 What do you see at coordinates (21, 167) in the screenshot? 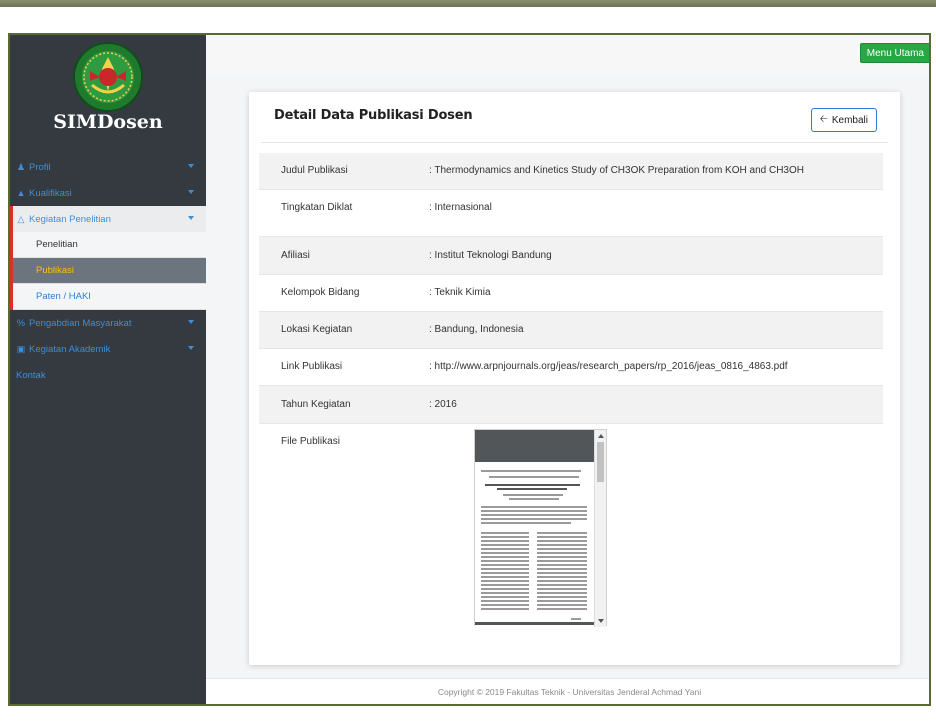
I see `user-icon: ♟` at bounding box center [21, 167].